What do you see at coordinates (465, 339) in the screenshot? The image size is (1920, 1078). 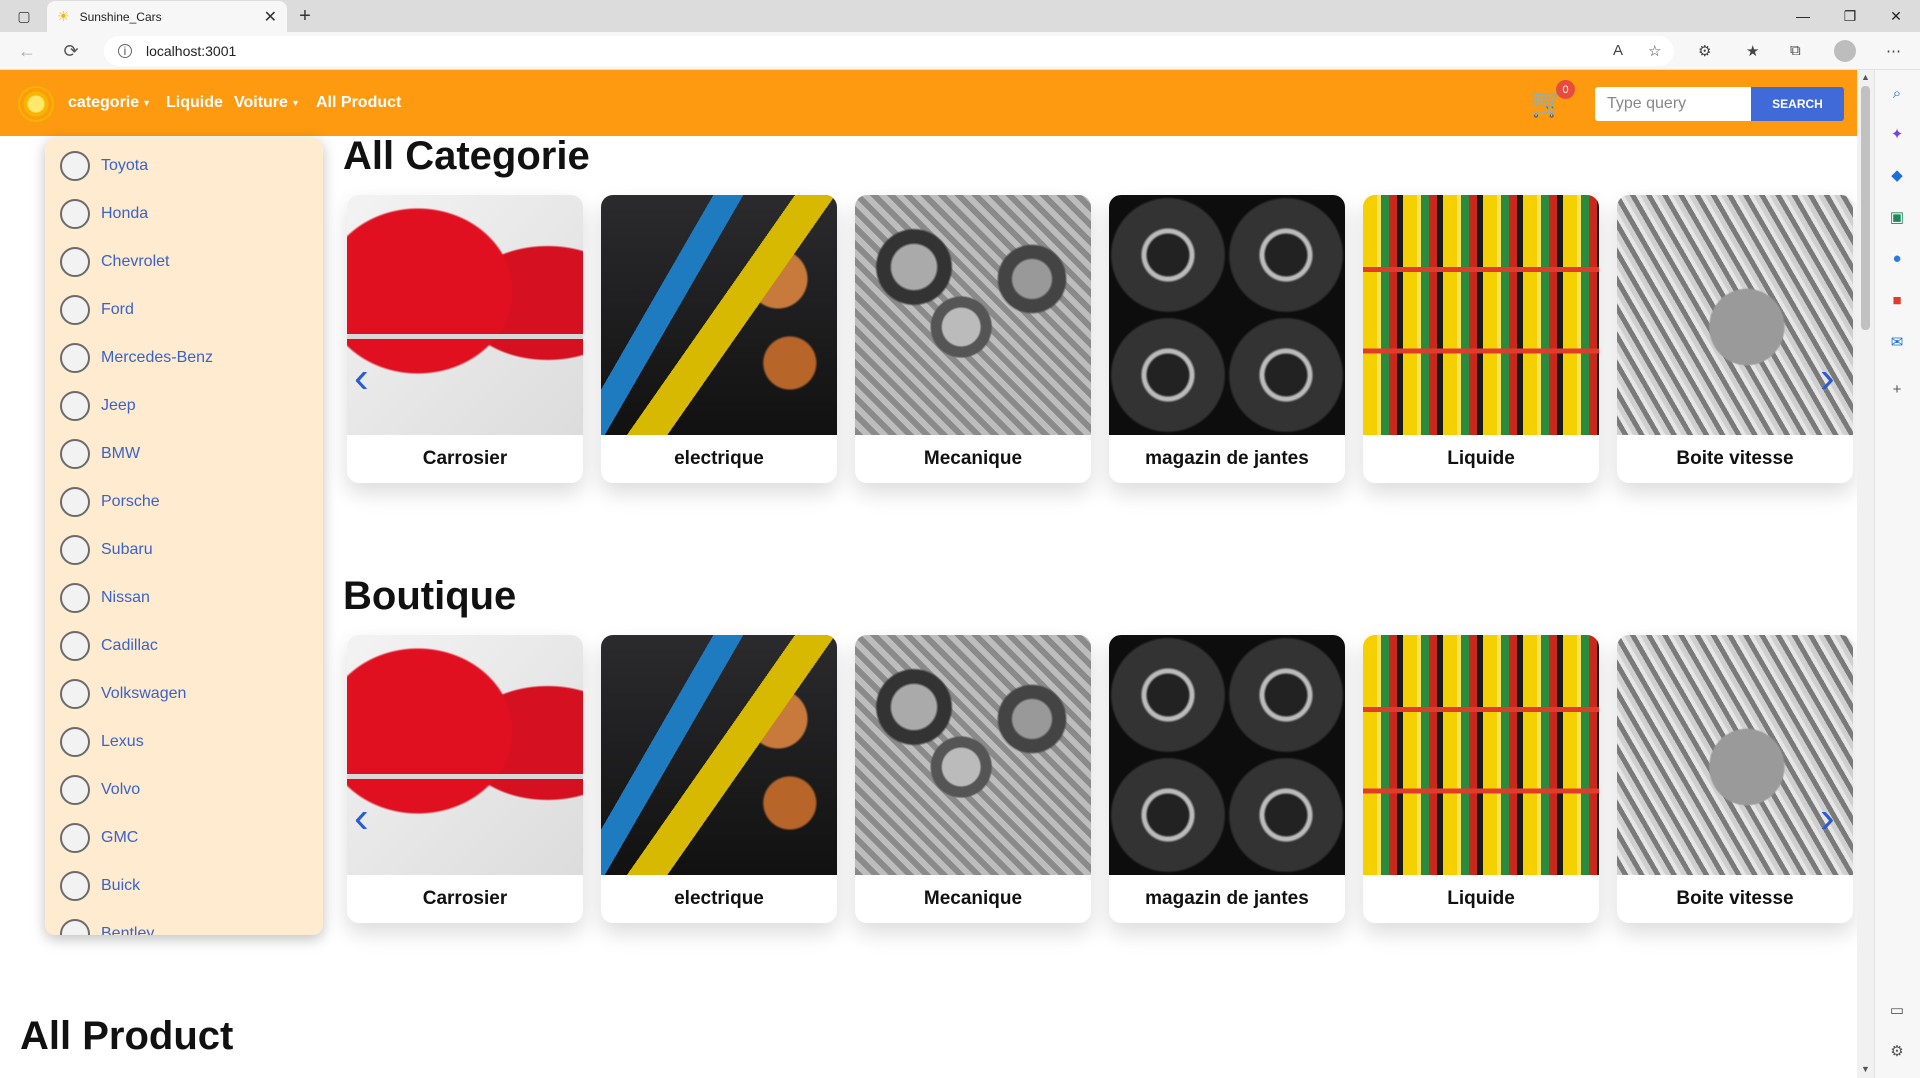 I see `category-card: Carrosier` at bounding box center [465, 339].